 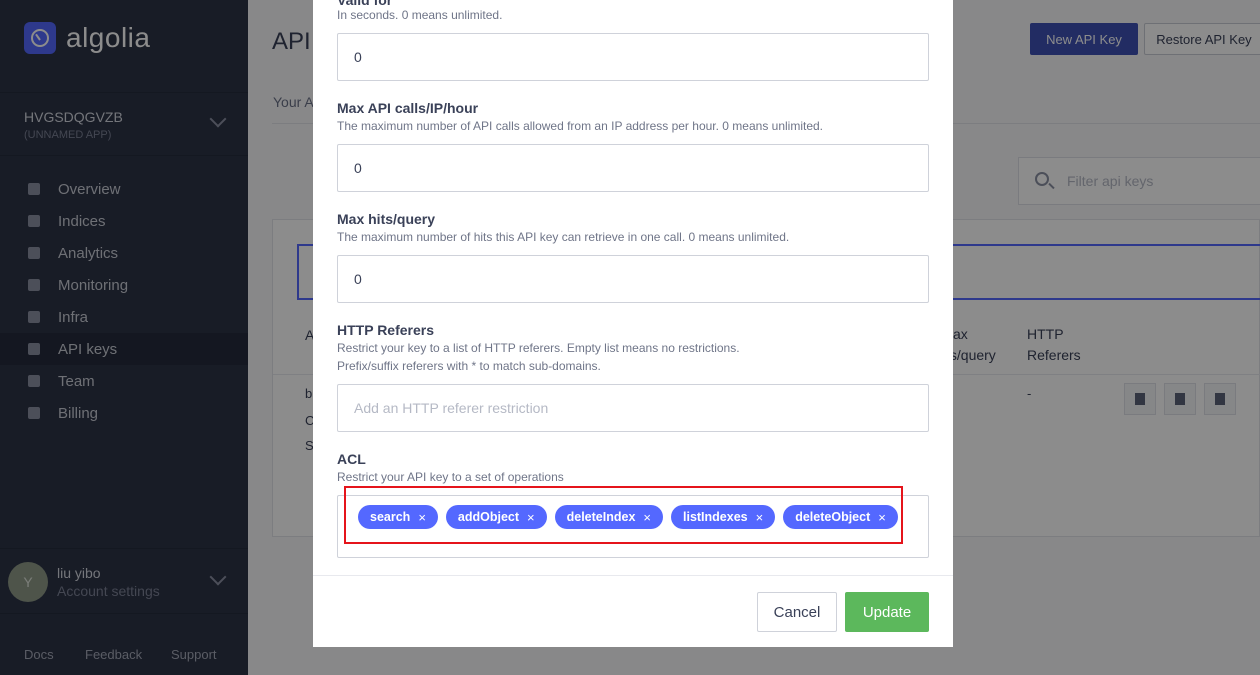 I want to click on max-calls-input, so click(x=633, y=168).